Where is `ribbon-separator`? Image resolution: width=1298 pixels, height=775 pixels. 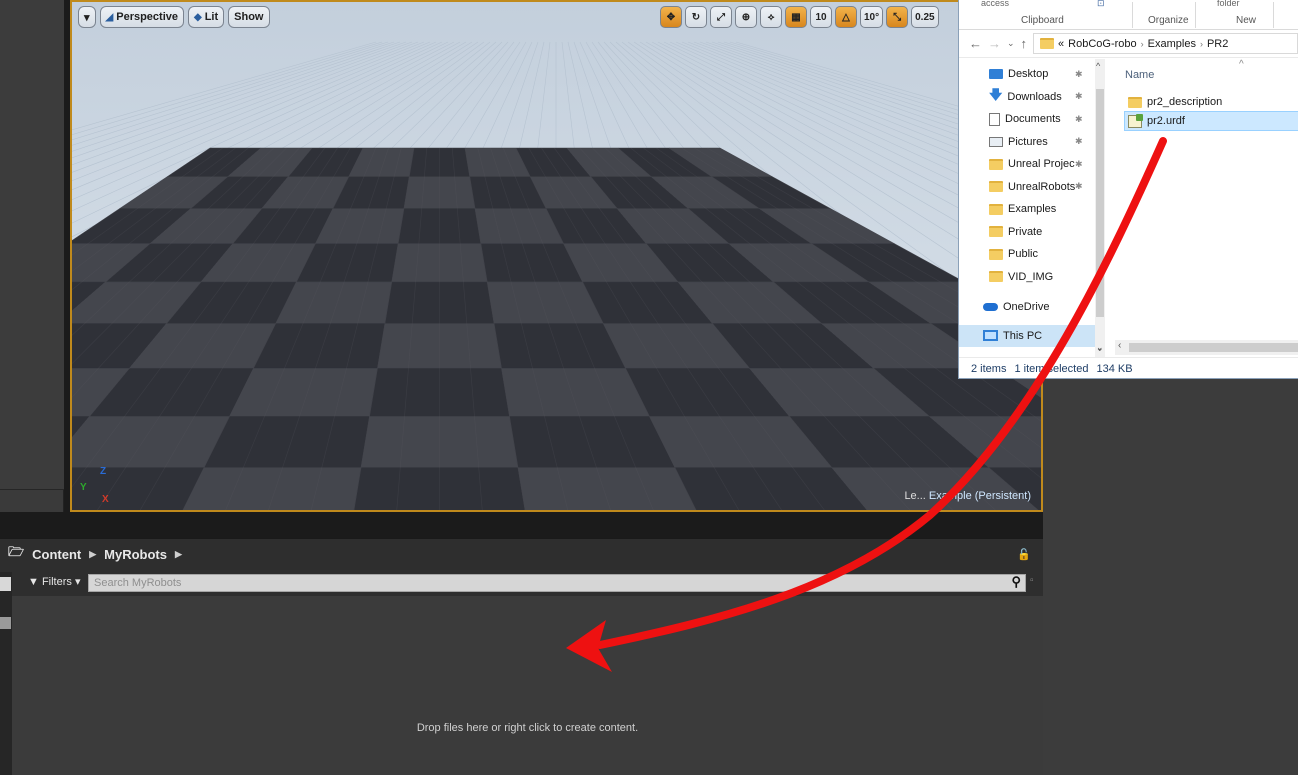 ribbon-separator is located at coordinates (1132, 15).